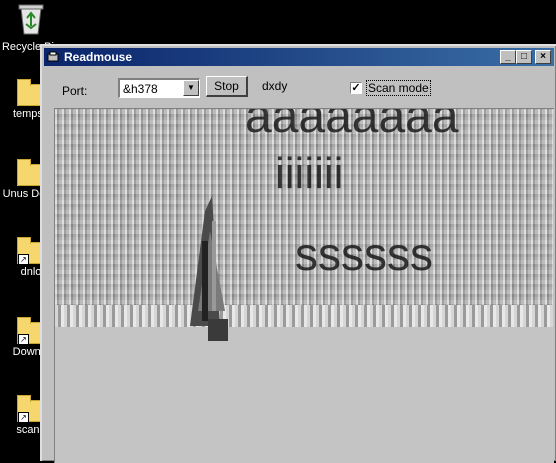 This screenshot has height=463, width=556. I want to click on maximize-button: □, so click(524, 57).